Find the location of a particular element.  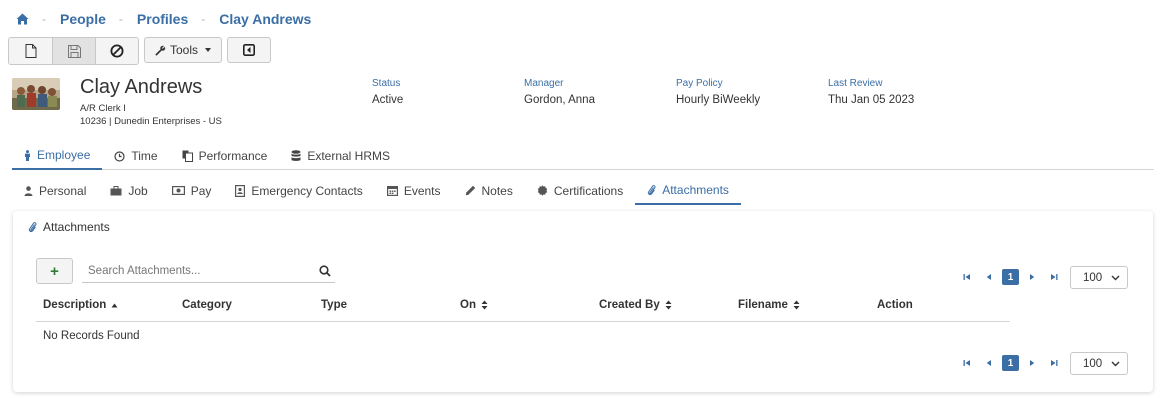

tab-time: Time is located at coordinates (135, 156).